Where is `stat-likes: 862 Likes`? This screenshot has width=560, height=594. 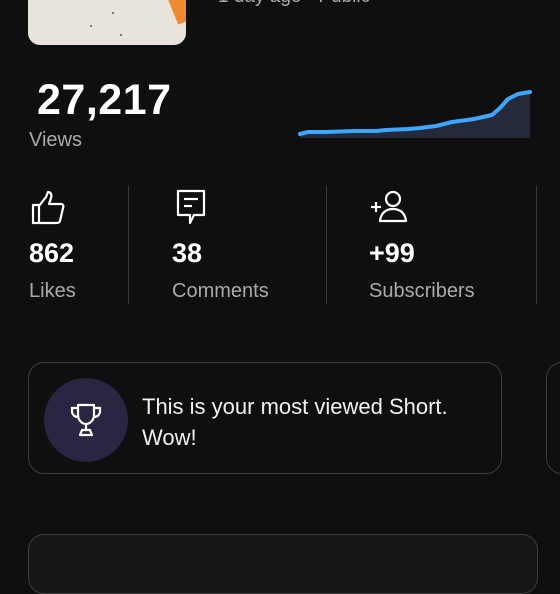
stat-likes: 862 Likes is located at coordinates (99, 245).